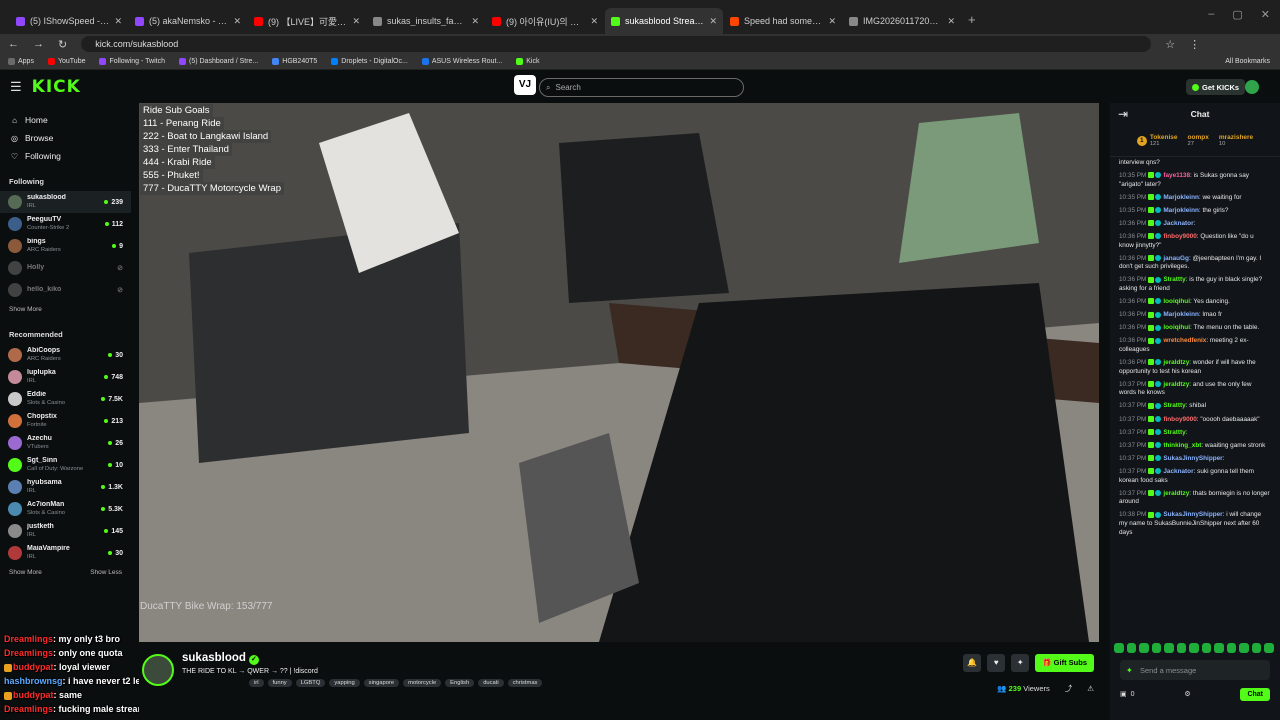 Image resolution: width=1280 pixels, height=720 pixels. What do you see at coordinates (1090, 688) in the screenshot?
I see `report-icon: ⚠` at bounding box center [1090, 688].